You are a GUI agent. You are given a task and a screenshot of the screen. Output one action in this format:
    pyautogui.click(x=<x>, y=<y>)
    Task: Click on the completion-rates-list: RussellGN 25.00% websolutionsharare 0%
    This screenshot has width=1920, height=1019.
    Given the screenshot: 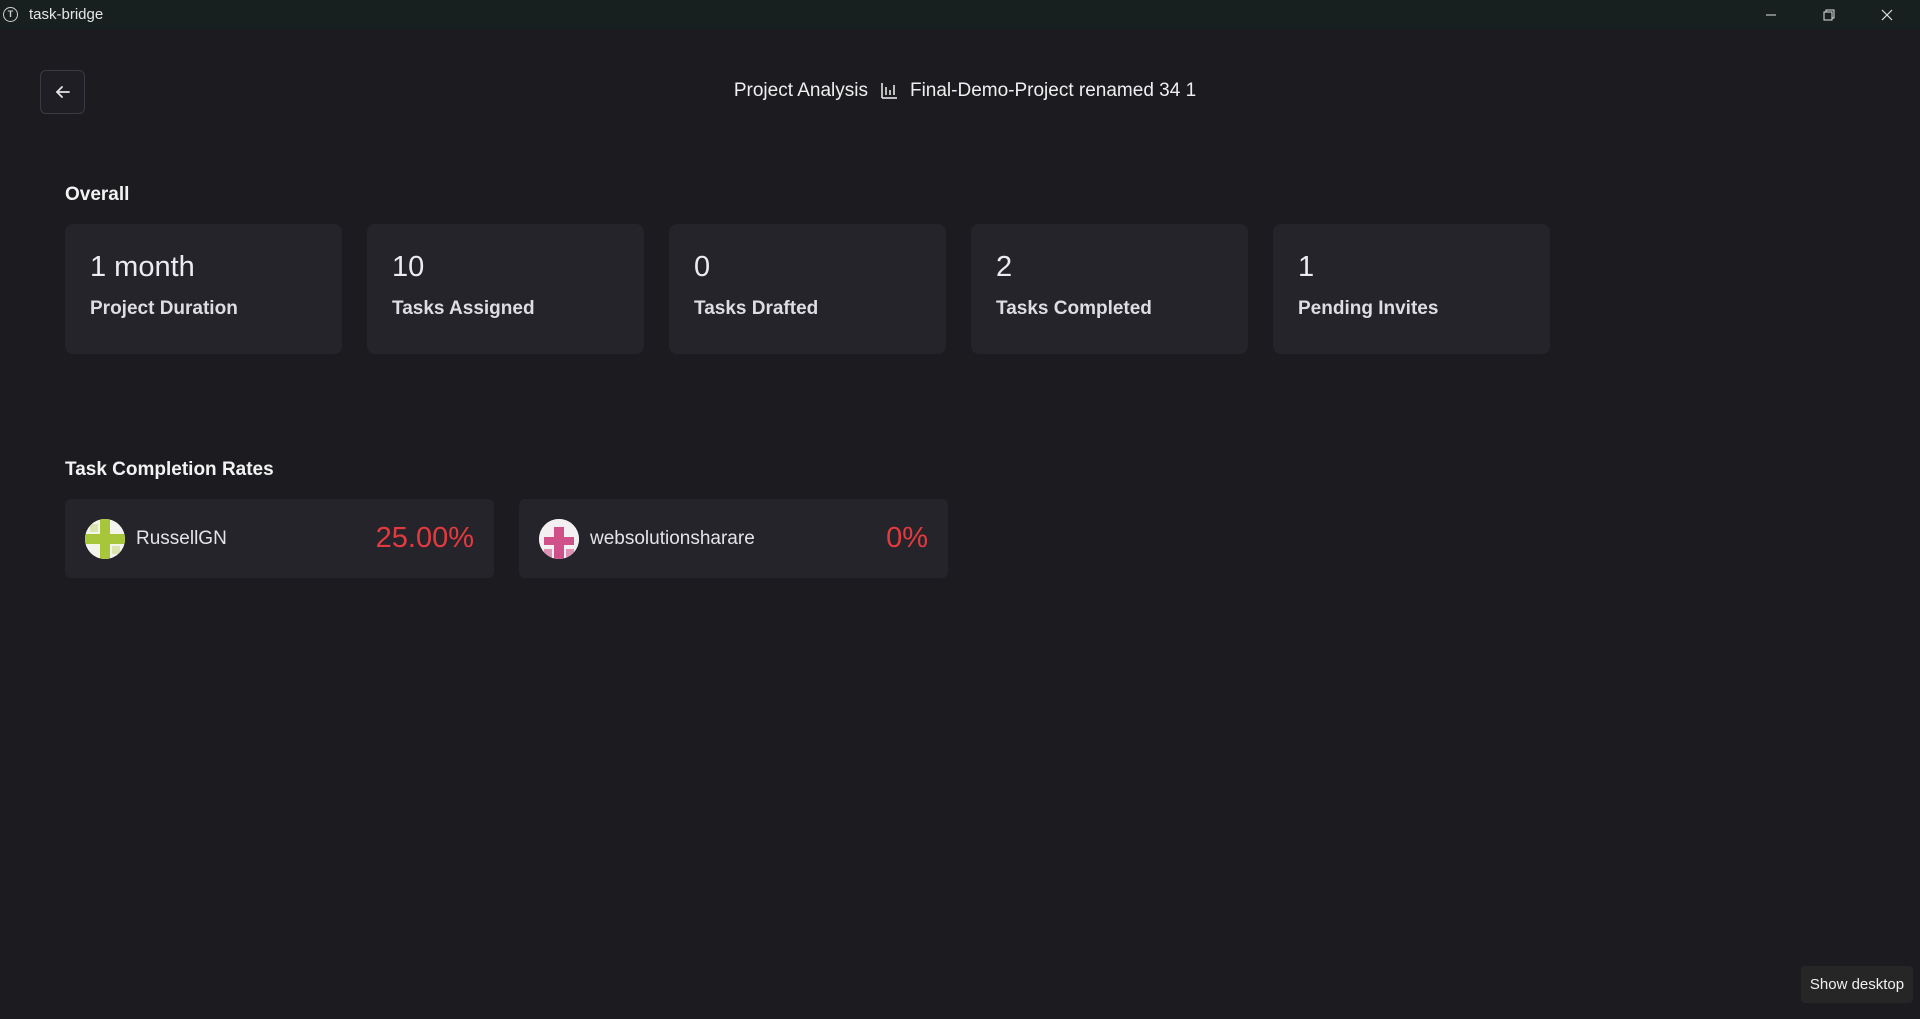 What is the action you would take?
    pyautogui.click(x=506, y=538)
    